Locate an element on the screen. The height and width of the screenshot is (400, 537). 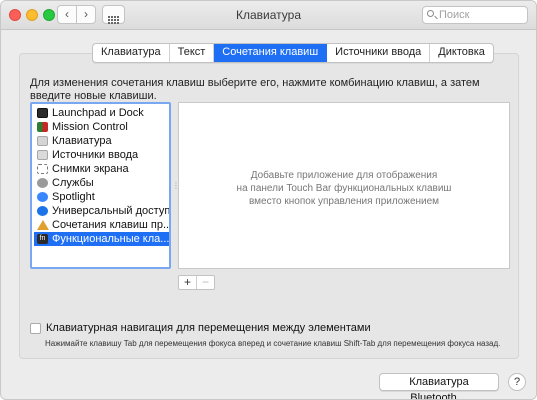
list-item-label: Универсальный доступ is located at coordinates (110, 211).